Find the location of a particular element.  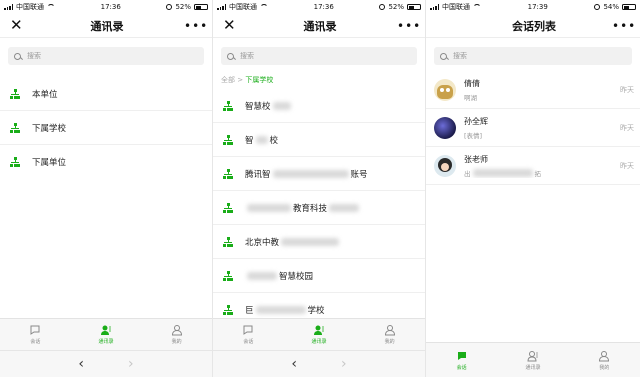

chat-contact-name: 孙全辉 is located at coordinates (476, 121).